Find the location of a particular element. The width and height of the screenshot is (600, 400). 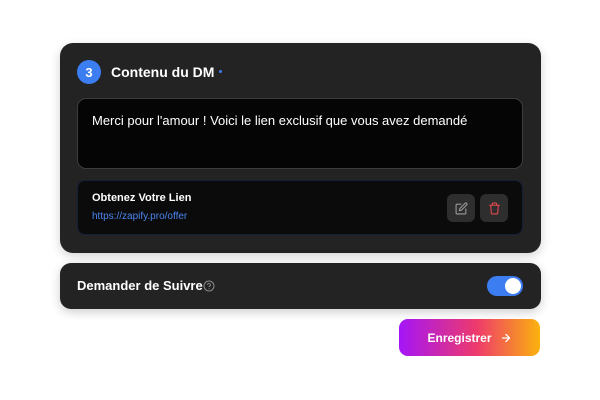

required-dot is located at coordinates (220, 71).